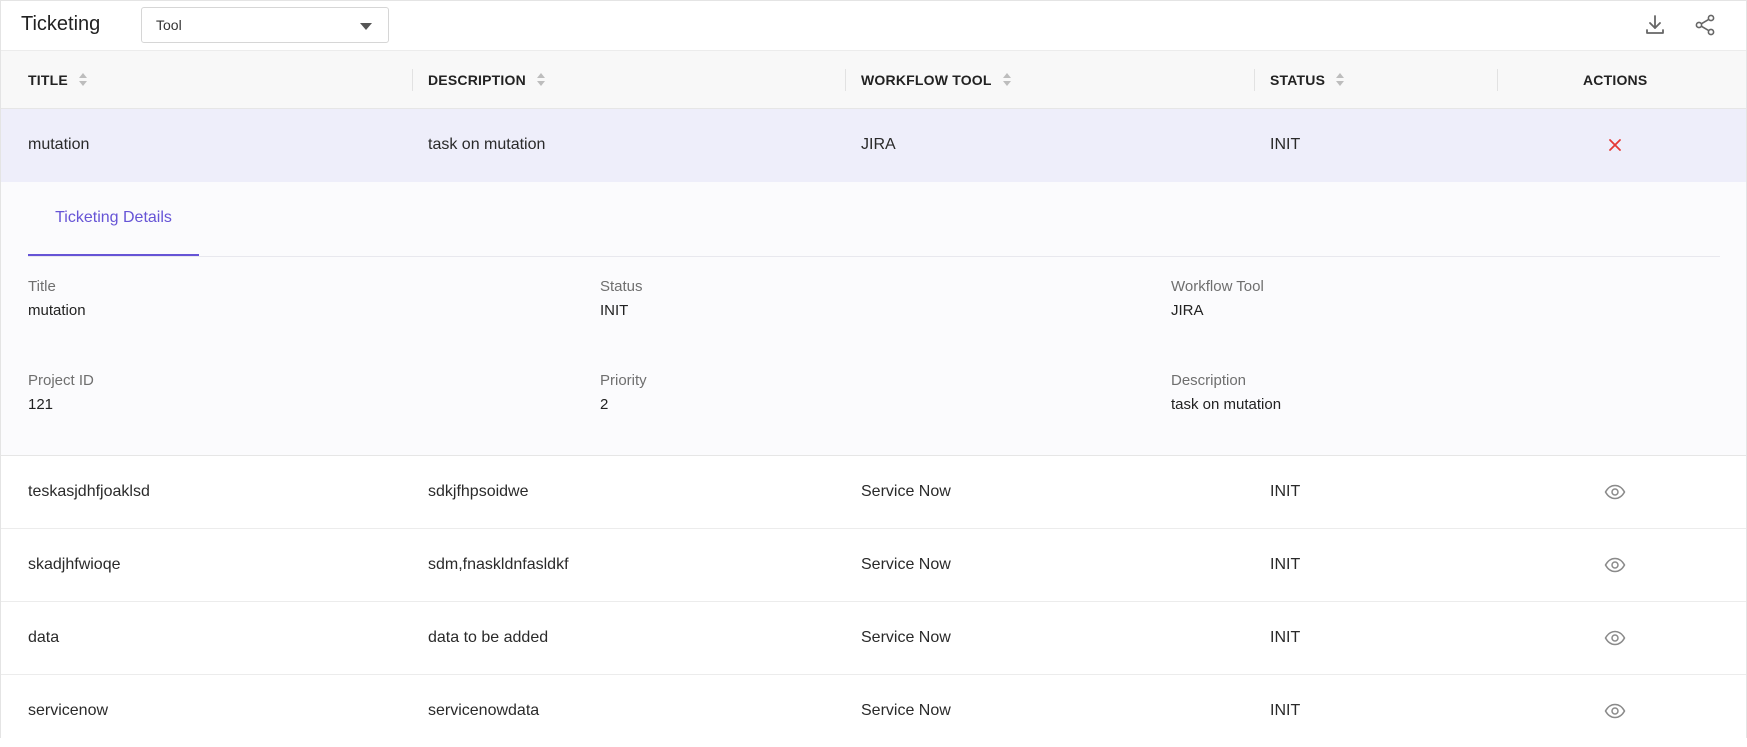  I want to click on cell-description: data to be added, so click(488, 637).